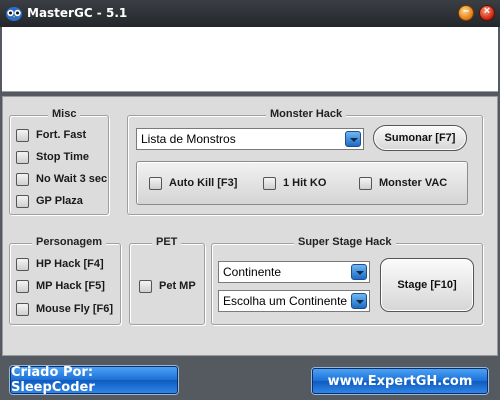 Image resolution: width=500 pixels, height=400 pixels. What do you see at coordinates (72, 179) in the screenshot?
I see `checkbox-label: No Wait 3 sec` at bounding box center [72, 179].